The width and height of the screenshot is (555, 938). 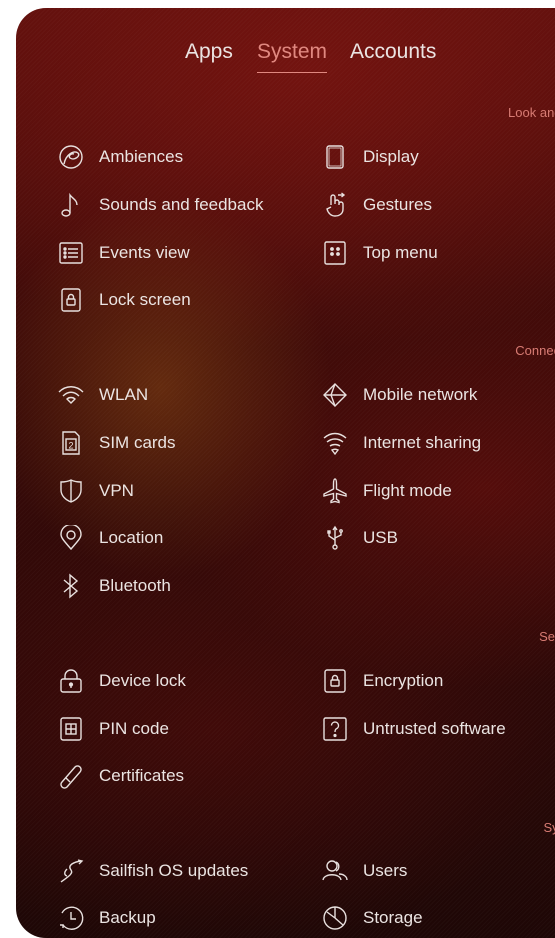 I want to click on item-vpn: VPN, so click(x=96, y=491).